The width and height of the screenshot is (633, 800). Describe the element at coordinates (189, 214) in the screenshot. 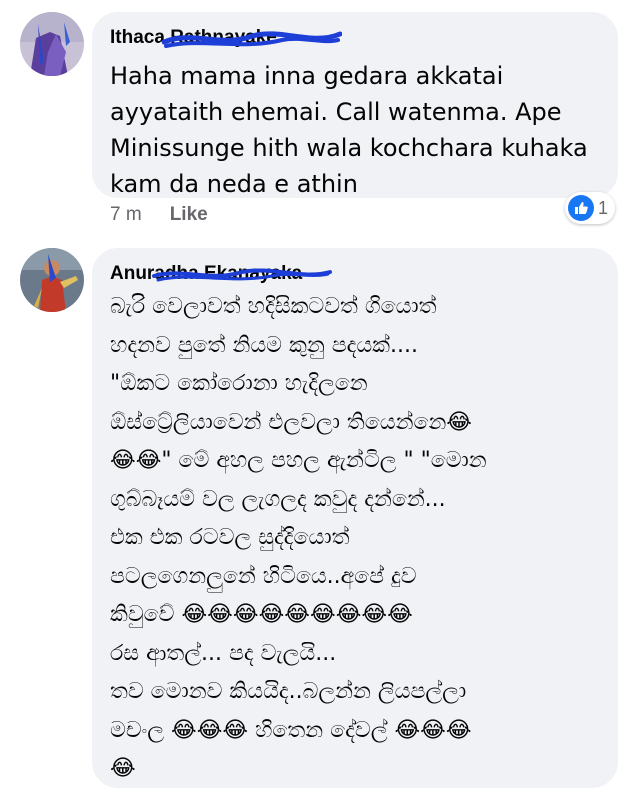

I see `like-button: Like` at that location.